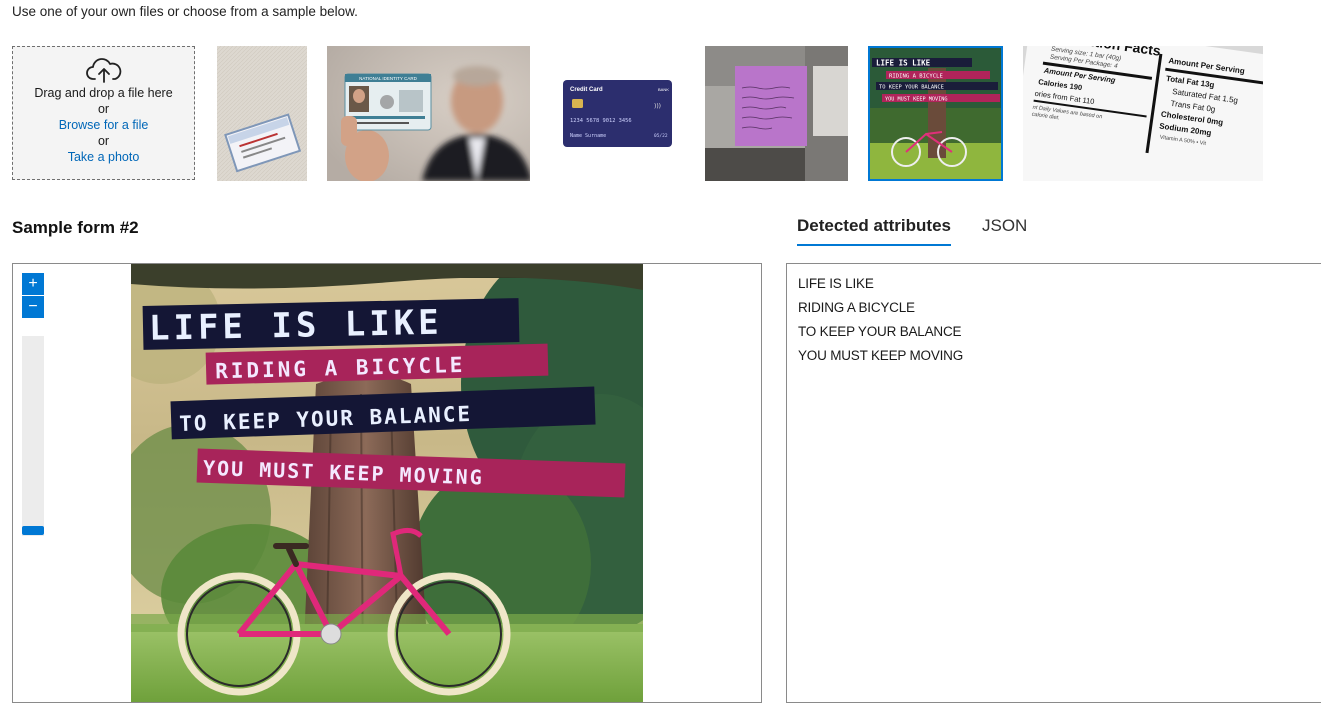  What do you see at coordinates (33, 307) in the screenshot?
I see `zoom-out-button: −` at bounding box center [33, 307].